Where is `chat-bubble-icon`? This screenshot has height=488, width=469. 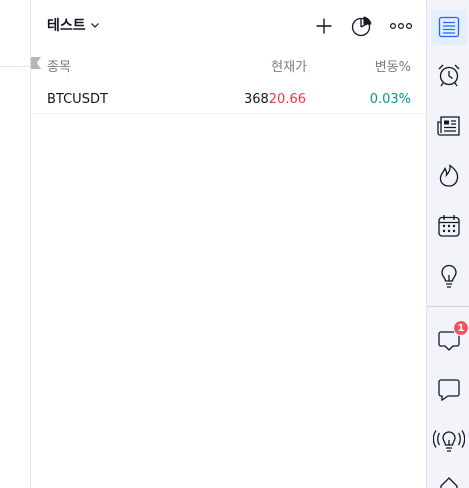
chat-bubble-icon is located at coordinates (449, 390).